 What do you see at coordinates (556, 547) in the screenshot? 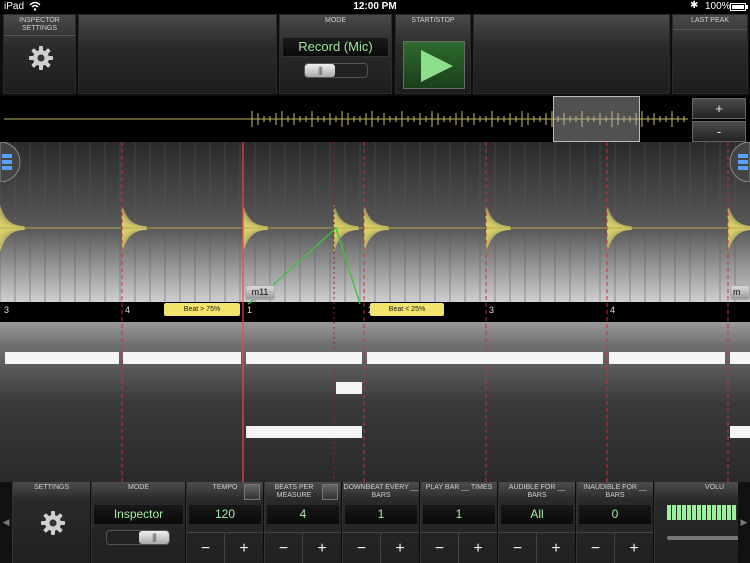
I see `audible-increase-button: +` at bounding box center [556, 547].